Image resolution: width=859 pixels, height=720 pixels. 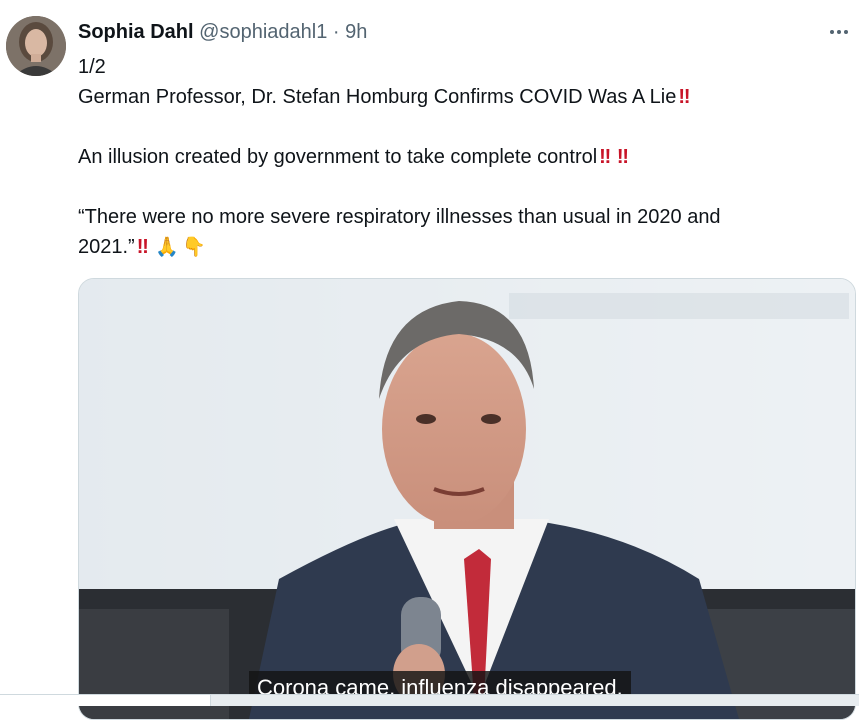 I want to click on avatar-image, so click(x=36, y=46).